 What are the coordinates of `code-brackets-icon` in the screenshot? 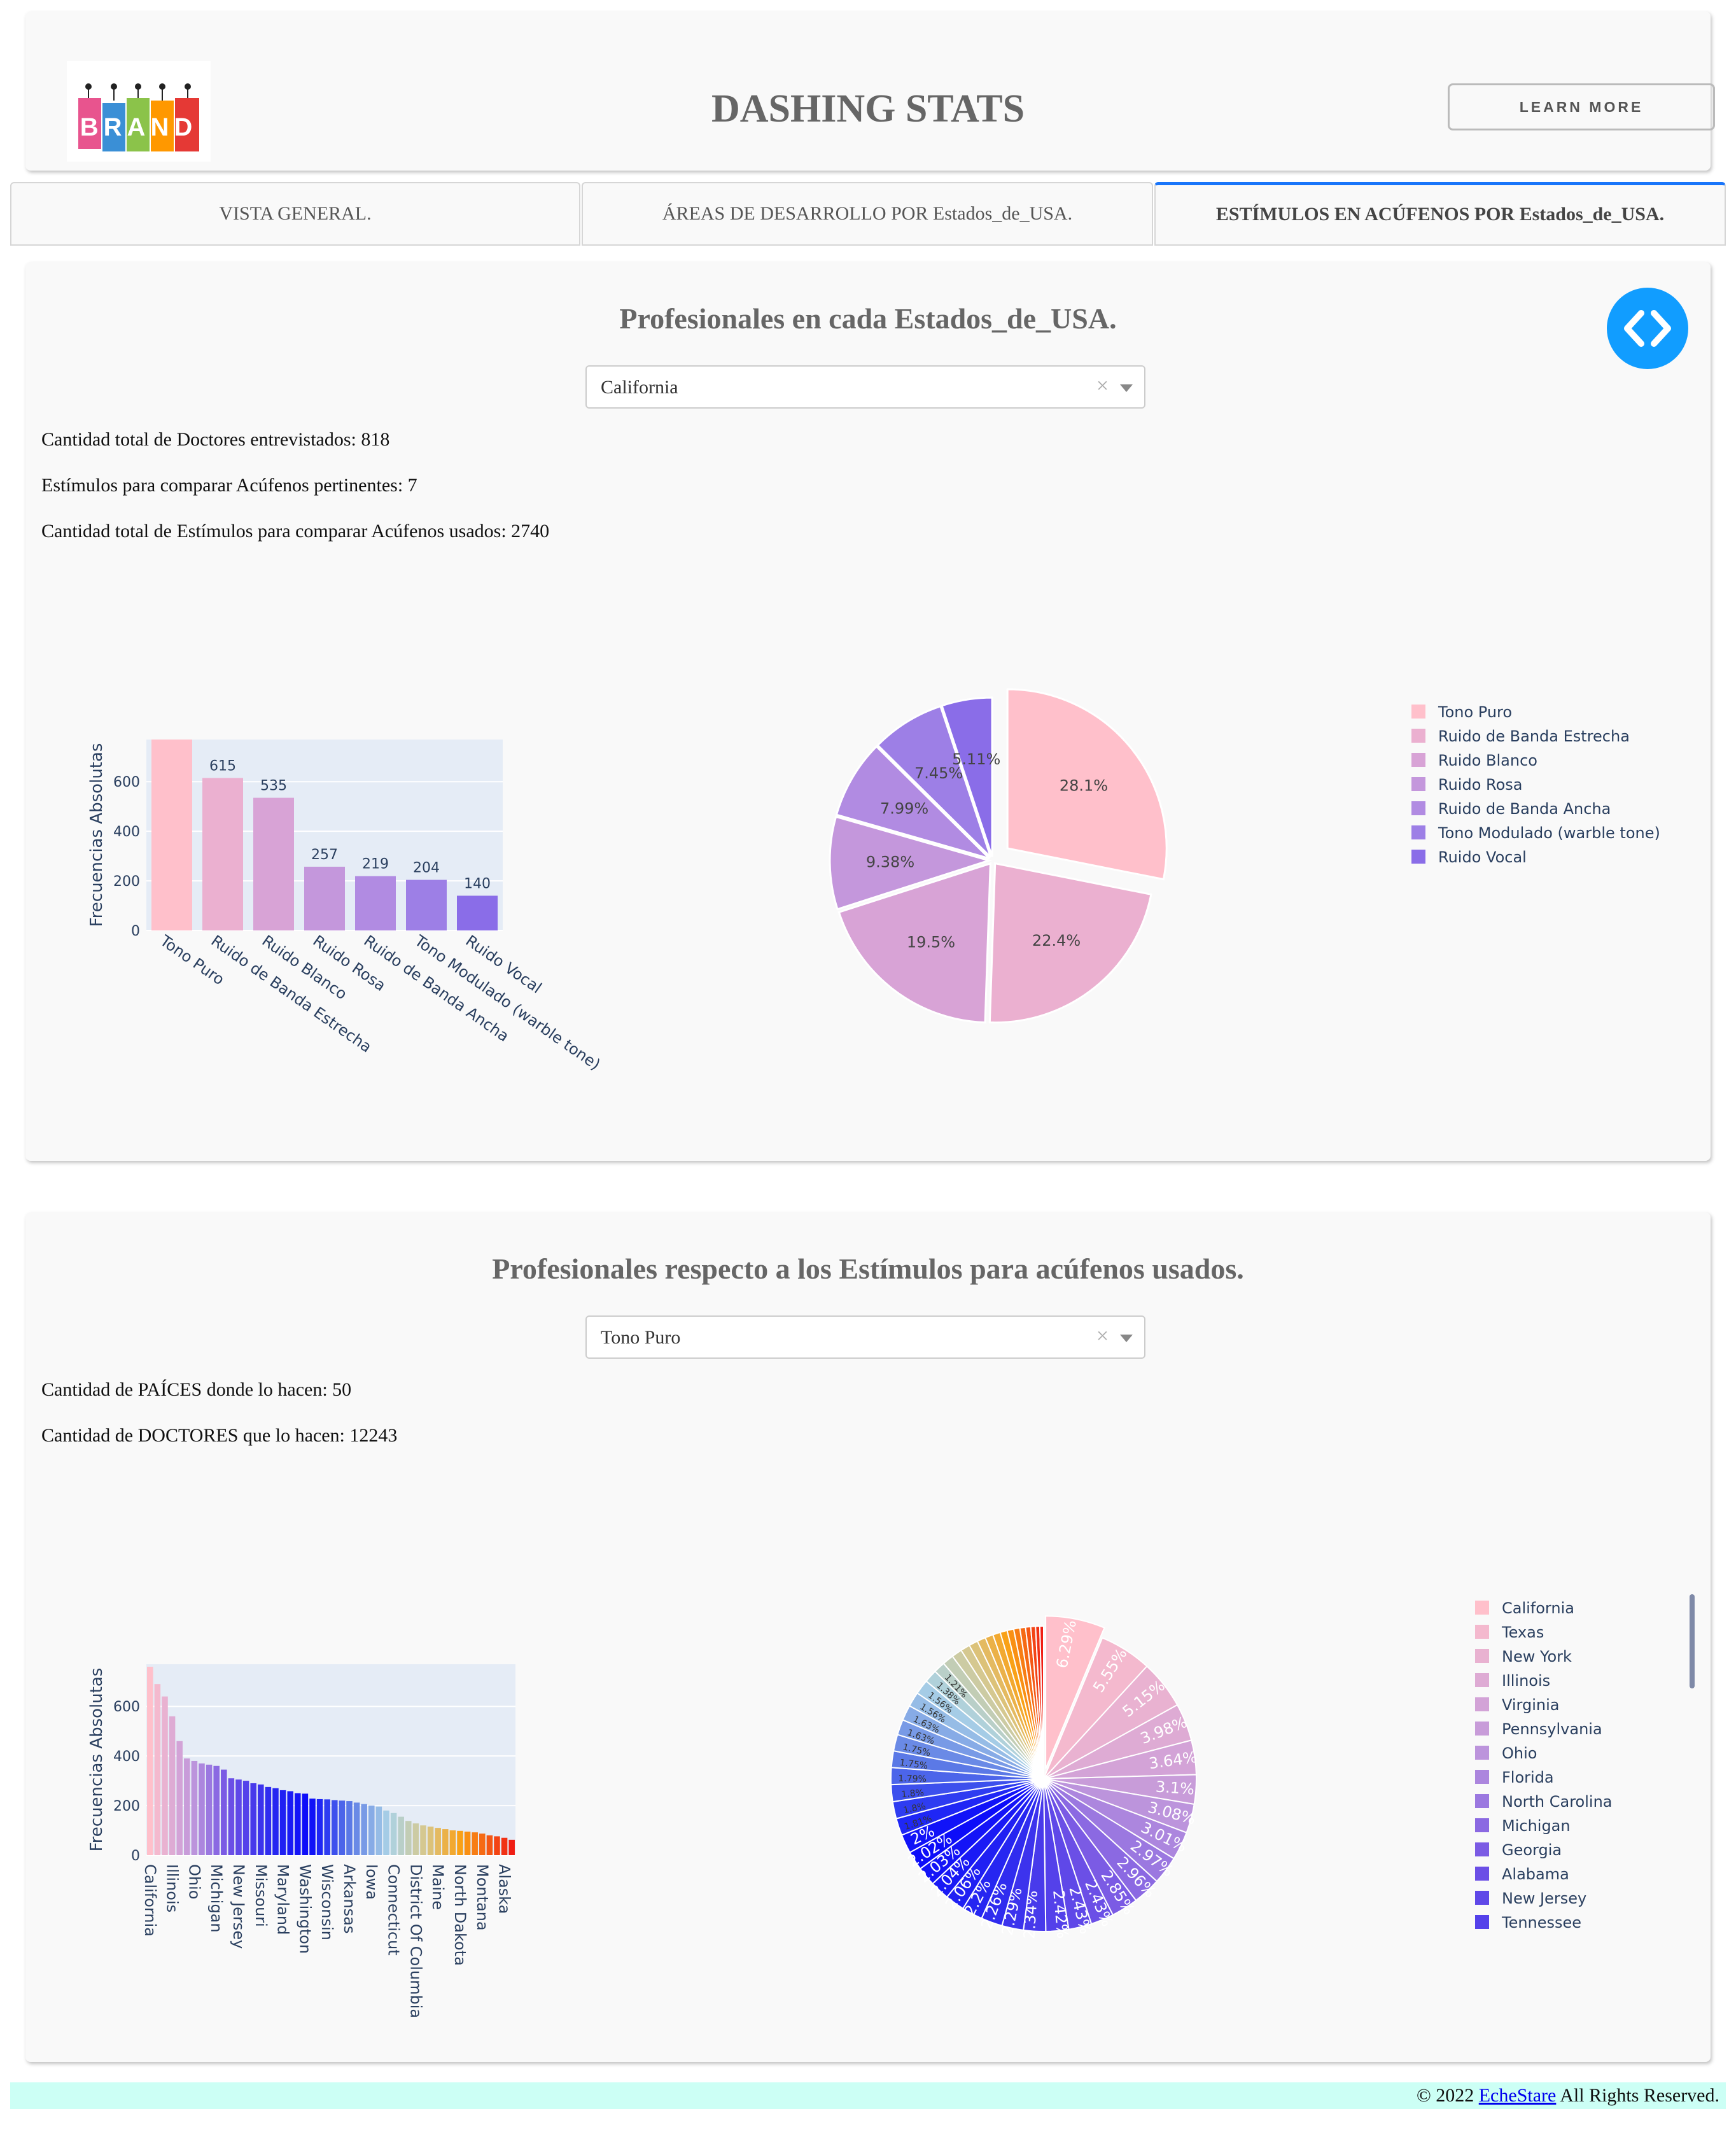 It's located at (1647, 328).